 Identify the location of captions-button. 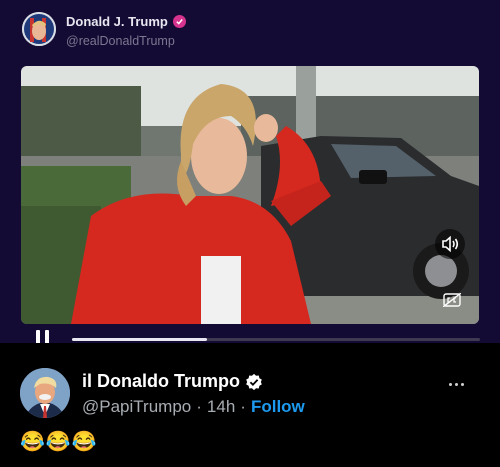
(452, 300).